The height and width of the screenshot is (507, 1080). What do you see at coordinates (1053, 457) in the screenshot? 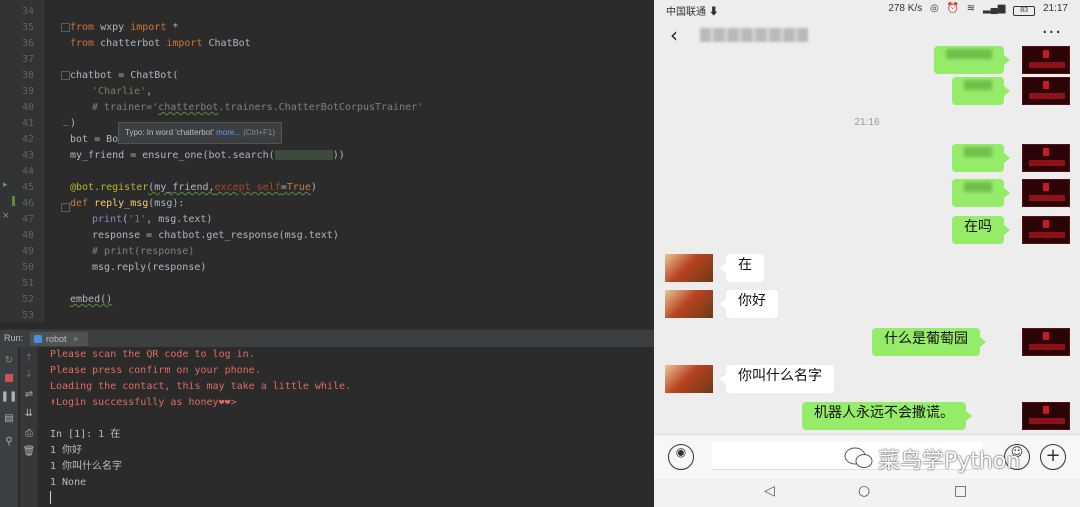
I see `plus-icon: +` at bounding box center [1053, 457].